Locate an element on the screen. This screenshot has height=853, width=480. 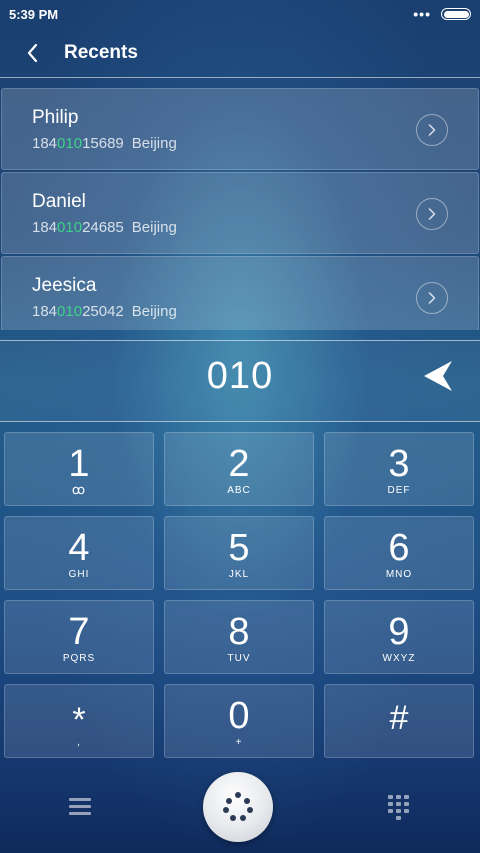
key-digit: # is located at coordinates (399, 718).